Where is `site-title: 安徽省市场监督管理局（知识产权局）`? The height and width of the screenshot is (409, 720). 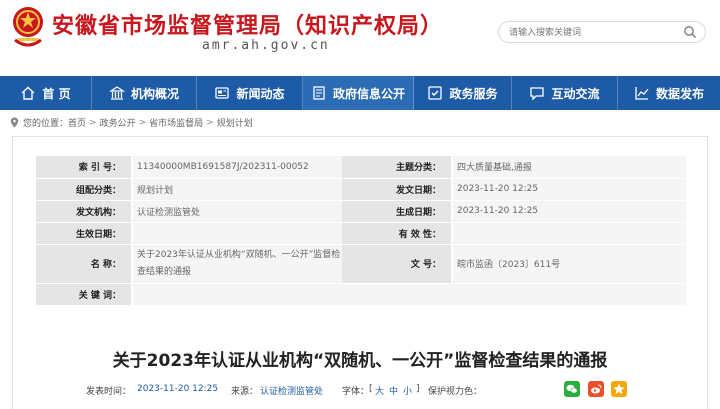 site-title: 安徽省市场监督管理局（知识产权局） is located at coordinates (247, 24).